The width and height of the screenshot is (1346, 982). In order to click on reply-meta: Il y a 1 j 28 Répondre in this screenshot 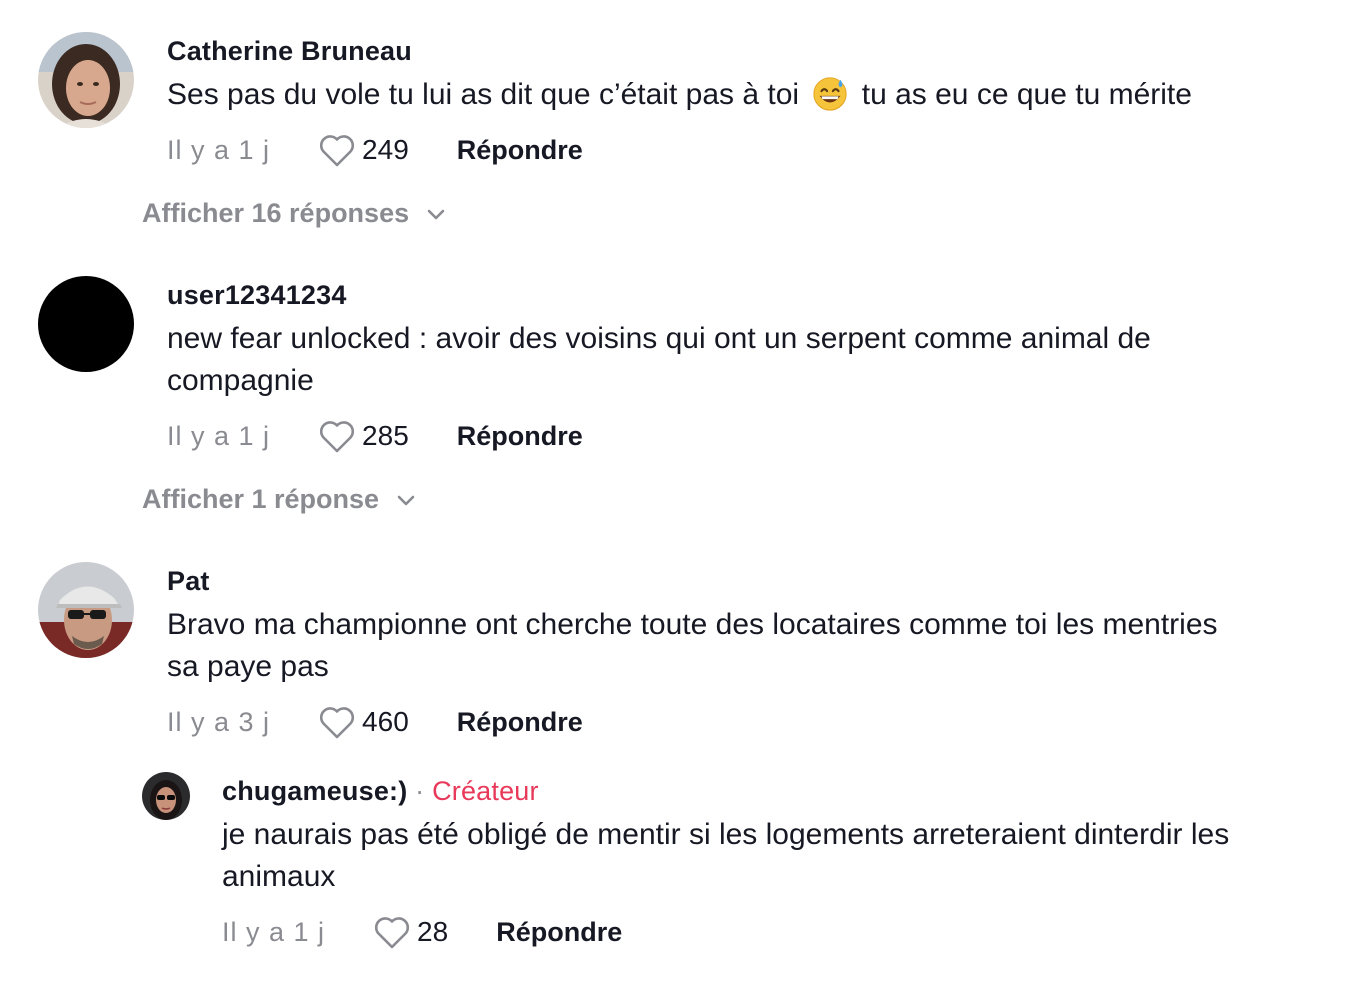, I will do `click(422, 932)`.